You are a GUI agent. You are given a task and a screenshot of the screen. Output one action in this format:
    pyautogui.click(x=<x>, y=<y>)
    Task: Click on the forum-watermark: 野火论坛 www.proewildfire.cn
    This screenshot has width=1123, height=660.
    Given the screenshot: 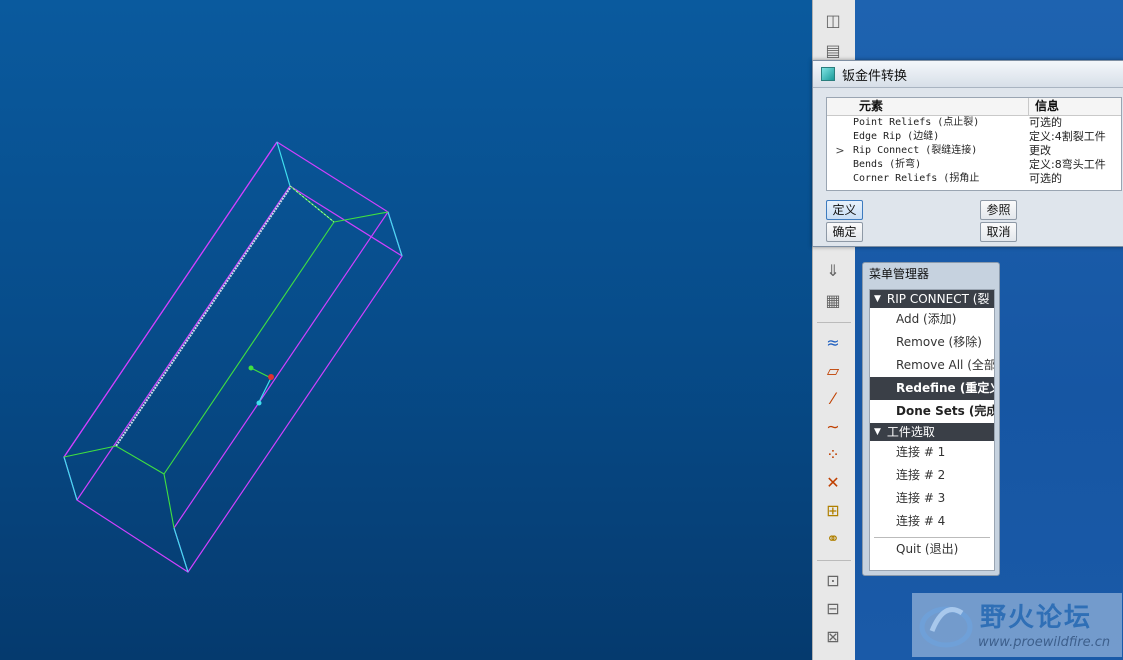 What is the action you would take?
    pyautogui.click(x=1017, y=625)
    